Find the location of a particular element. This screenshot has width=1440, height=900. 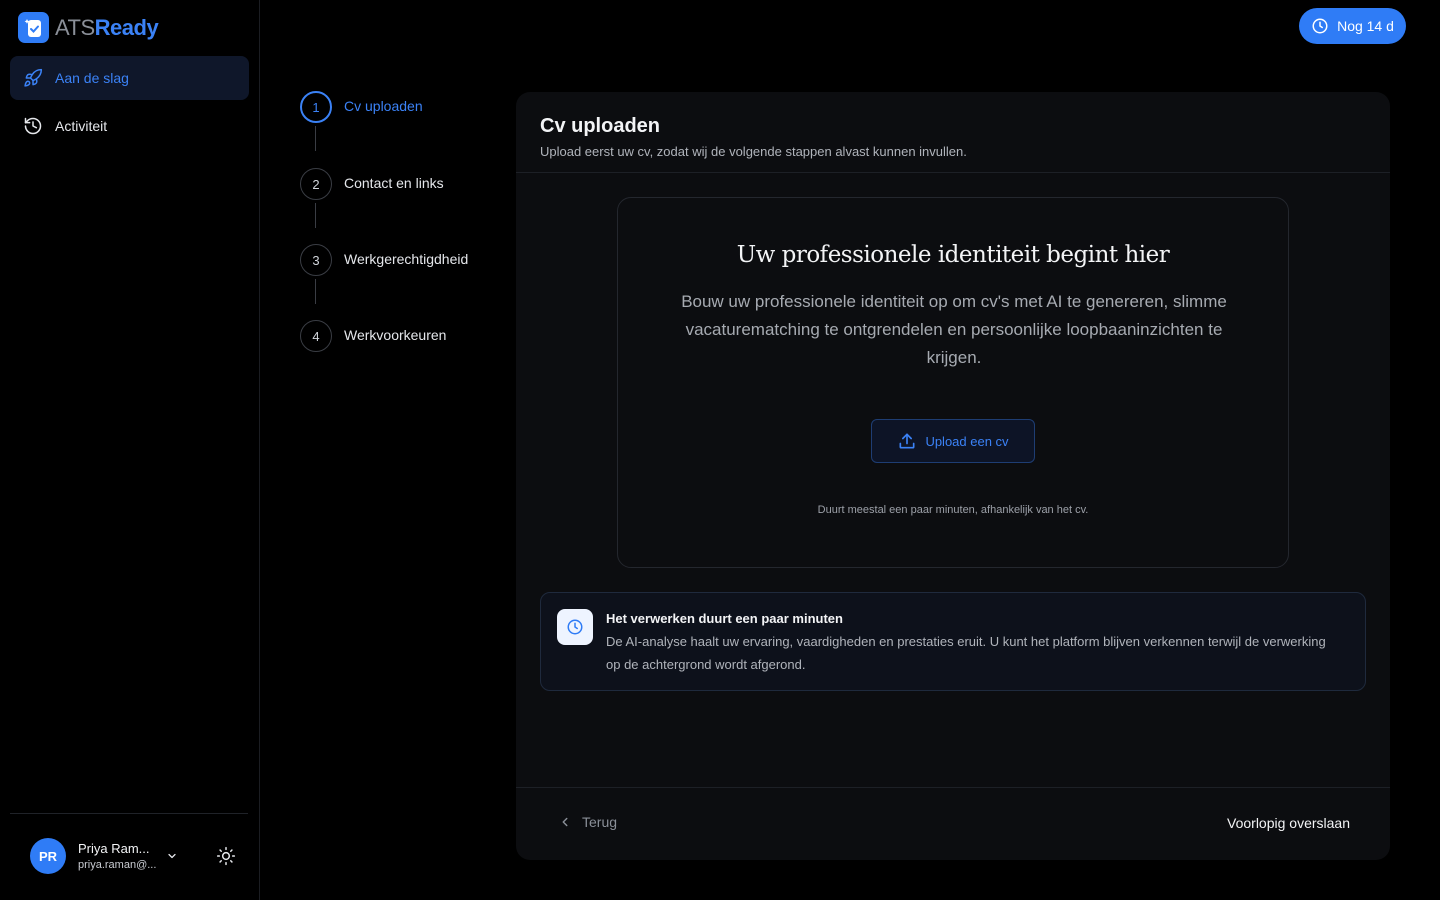

chevron-down-icon is located at coordinates (172, 856).